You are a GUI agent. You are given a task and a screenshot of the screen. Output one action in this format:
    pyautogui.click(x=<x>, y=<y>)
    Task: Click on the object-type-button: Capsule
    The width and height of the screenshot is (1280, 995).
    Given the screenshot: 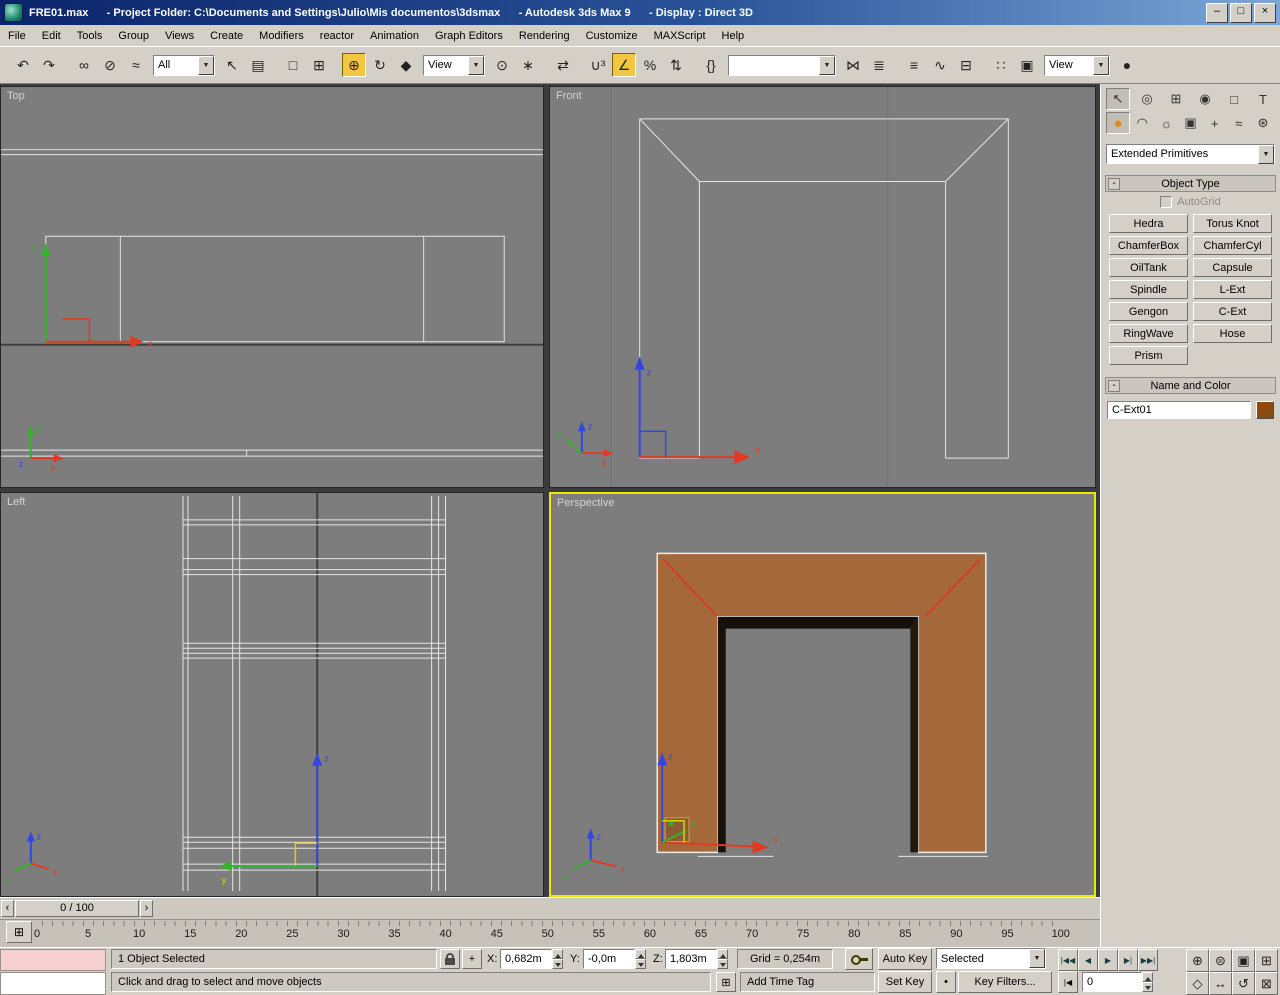 What is the action you would take?
    pyautogui.click(x=1232, y=267)
    